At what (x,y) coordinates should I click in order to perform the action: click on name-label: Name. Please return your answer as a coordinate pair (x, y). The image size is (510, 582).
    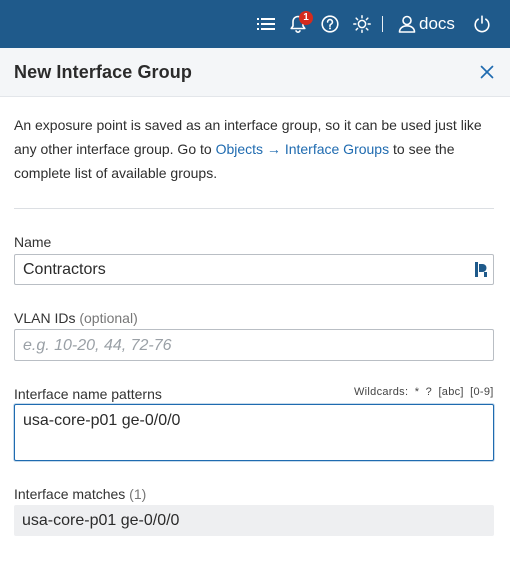
    Looking at the image, I should click on (33, 242).